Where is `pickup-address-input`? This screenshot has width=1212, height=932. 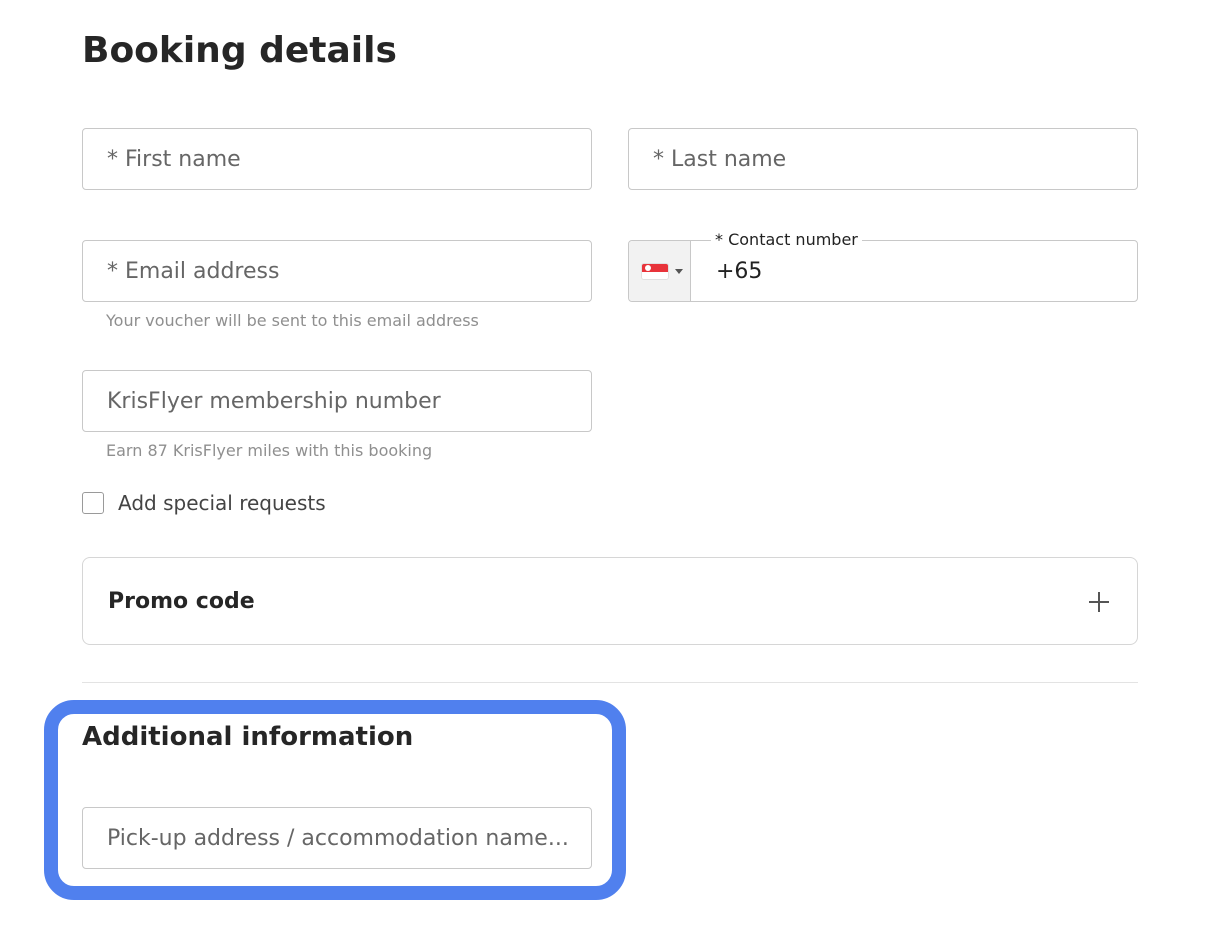 pickup-address-input is located at coordinates (337, 838).